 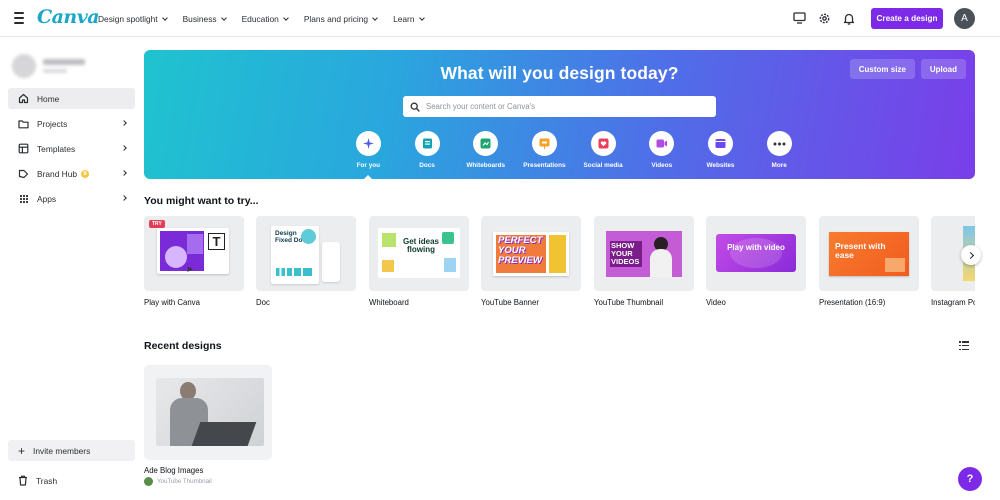 I want to click on hero-buttons: Custom size Upload, so click(x=907, y=69).